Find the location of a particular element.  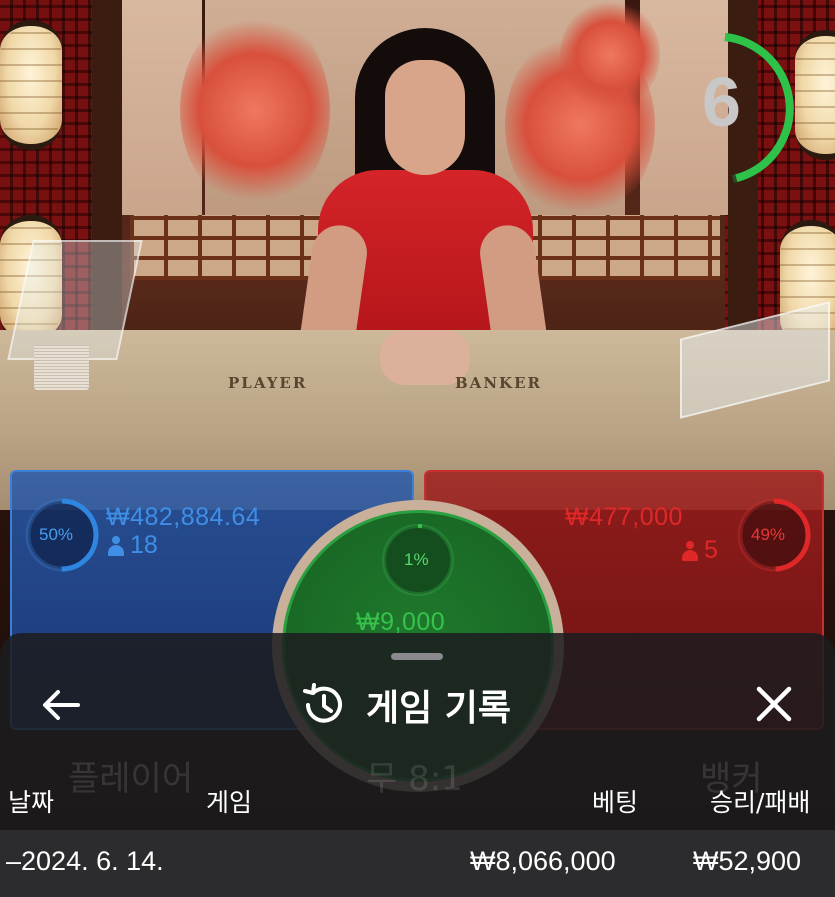

column-header-game: 게임 is located at coordinates (229, 801).